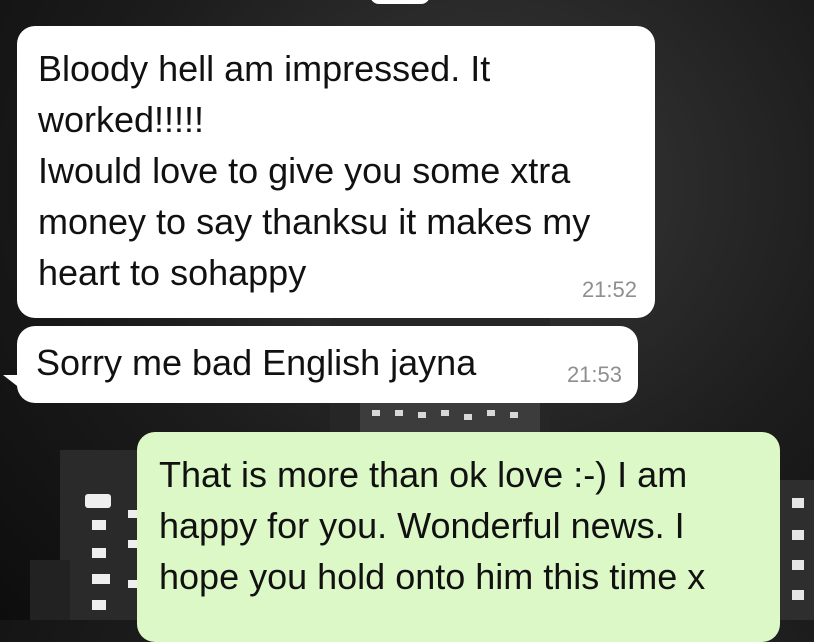  What do you see at coordinates (594, 374) in the screenshot?
I see `message-timestamp: 21:53` at bounding box center [594, 374].